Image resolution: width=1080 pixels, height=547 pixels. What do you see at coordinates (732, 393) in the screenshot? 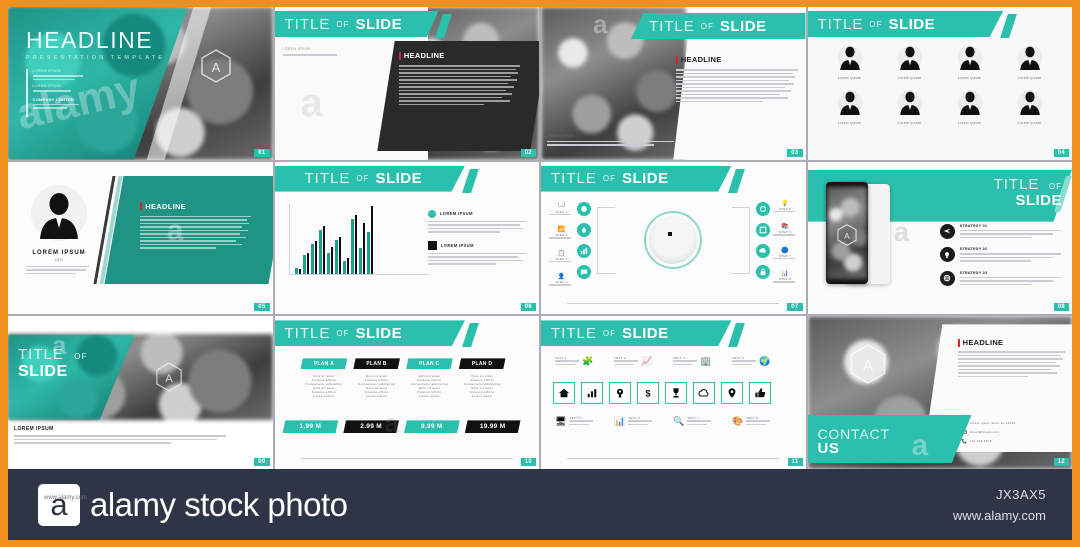
I see `pin-icon-box` at bounding box center [732, 393].